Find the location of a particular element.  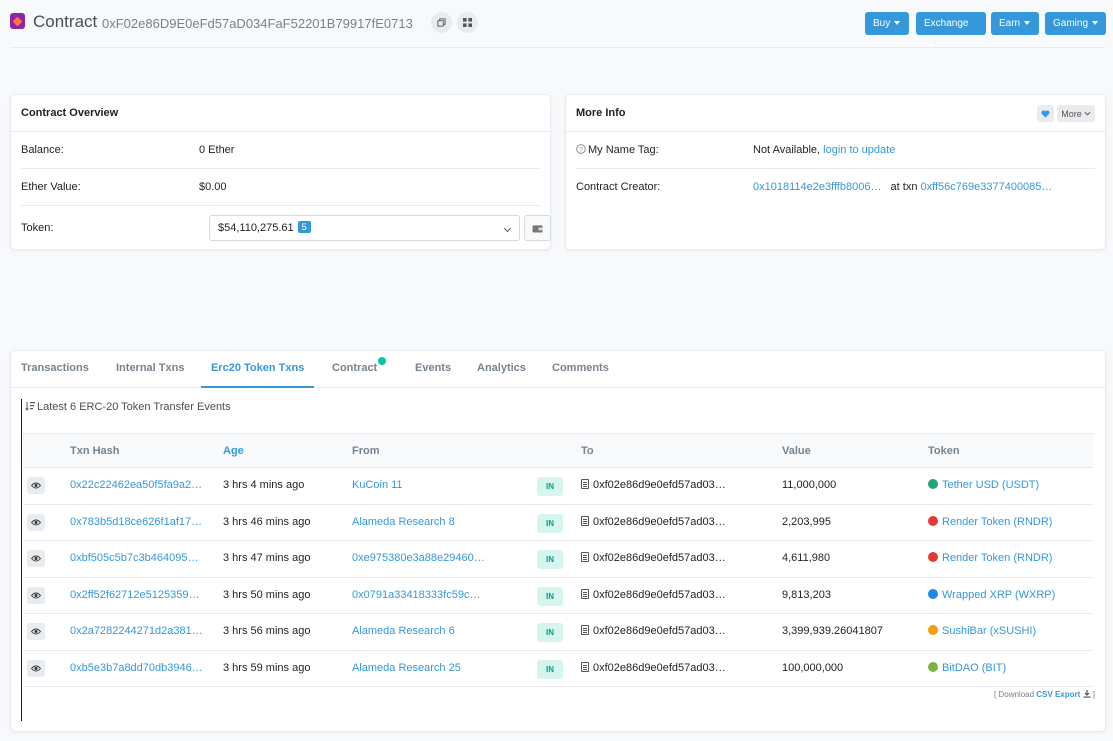

copy-address-button is located at coordinates (441, 22).